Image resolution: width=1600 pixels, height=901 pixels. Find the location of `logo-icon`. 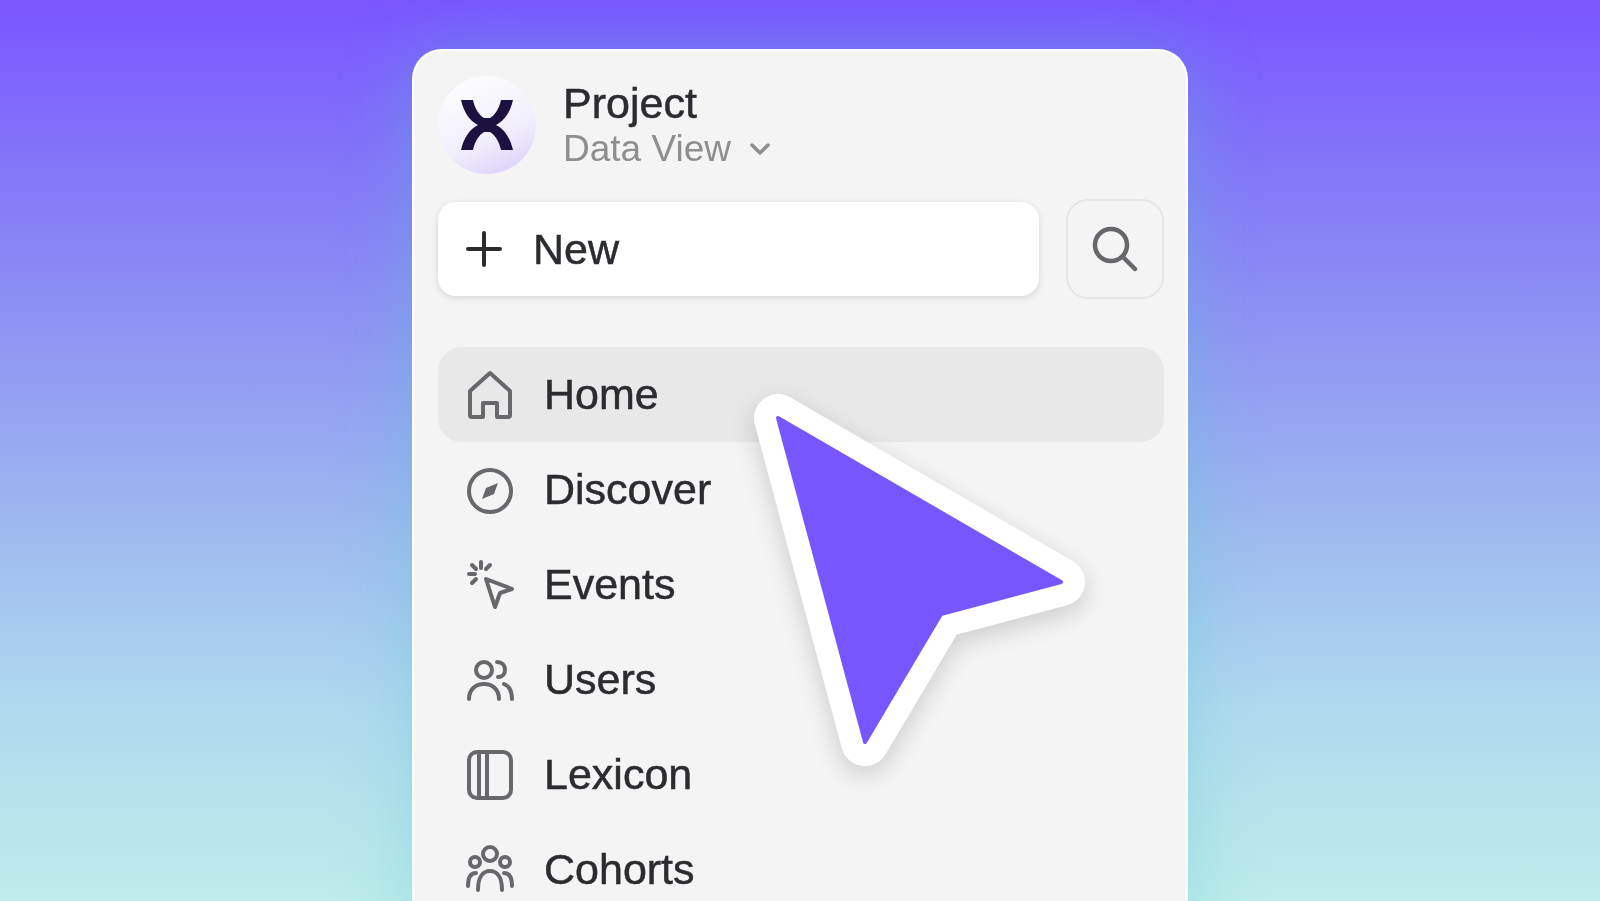

logo-icon is located at coordinates (487, 125).